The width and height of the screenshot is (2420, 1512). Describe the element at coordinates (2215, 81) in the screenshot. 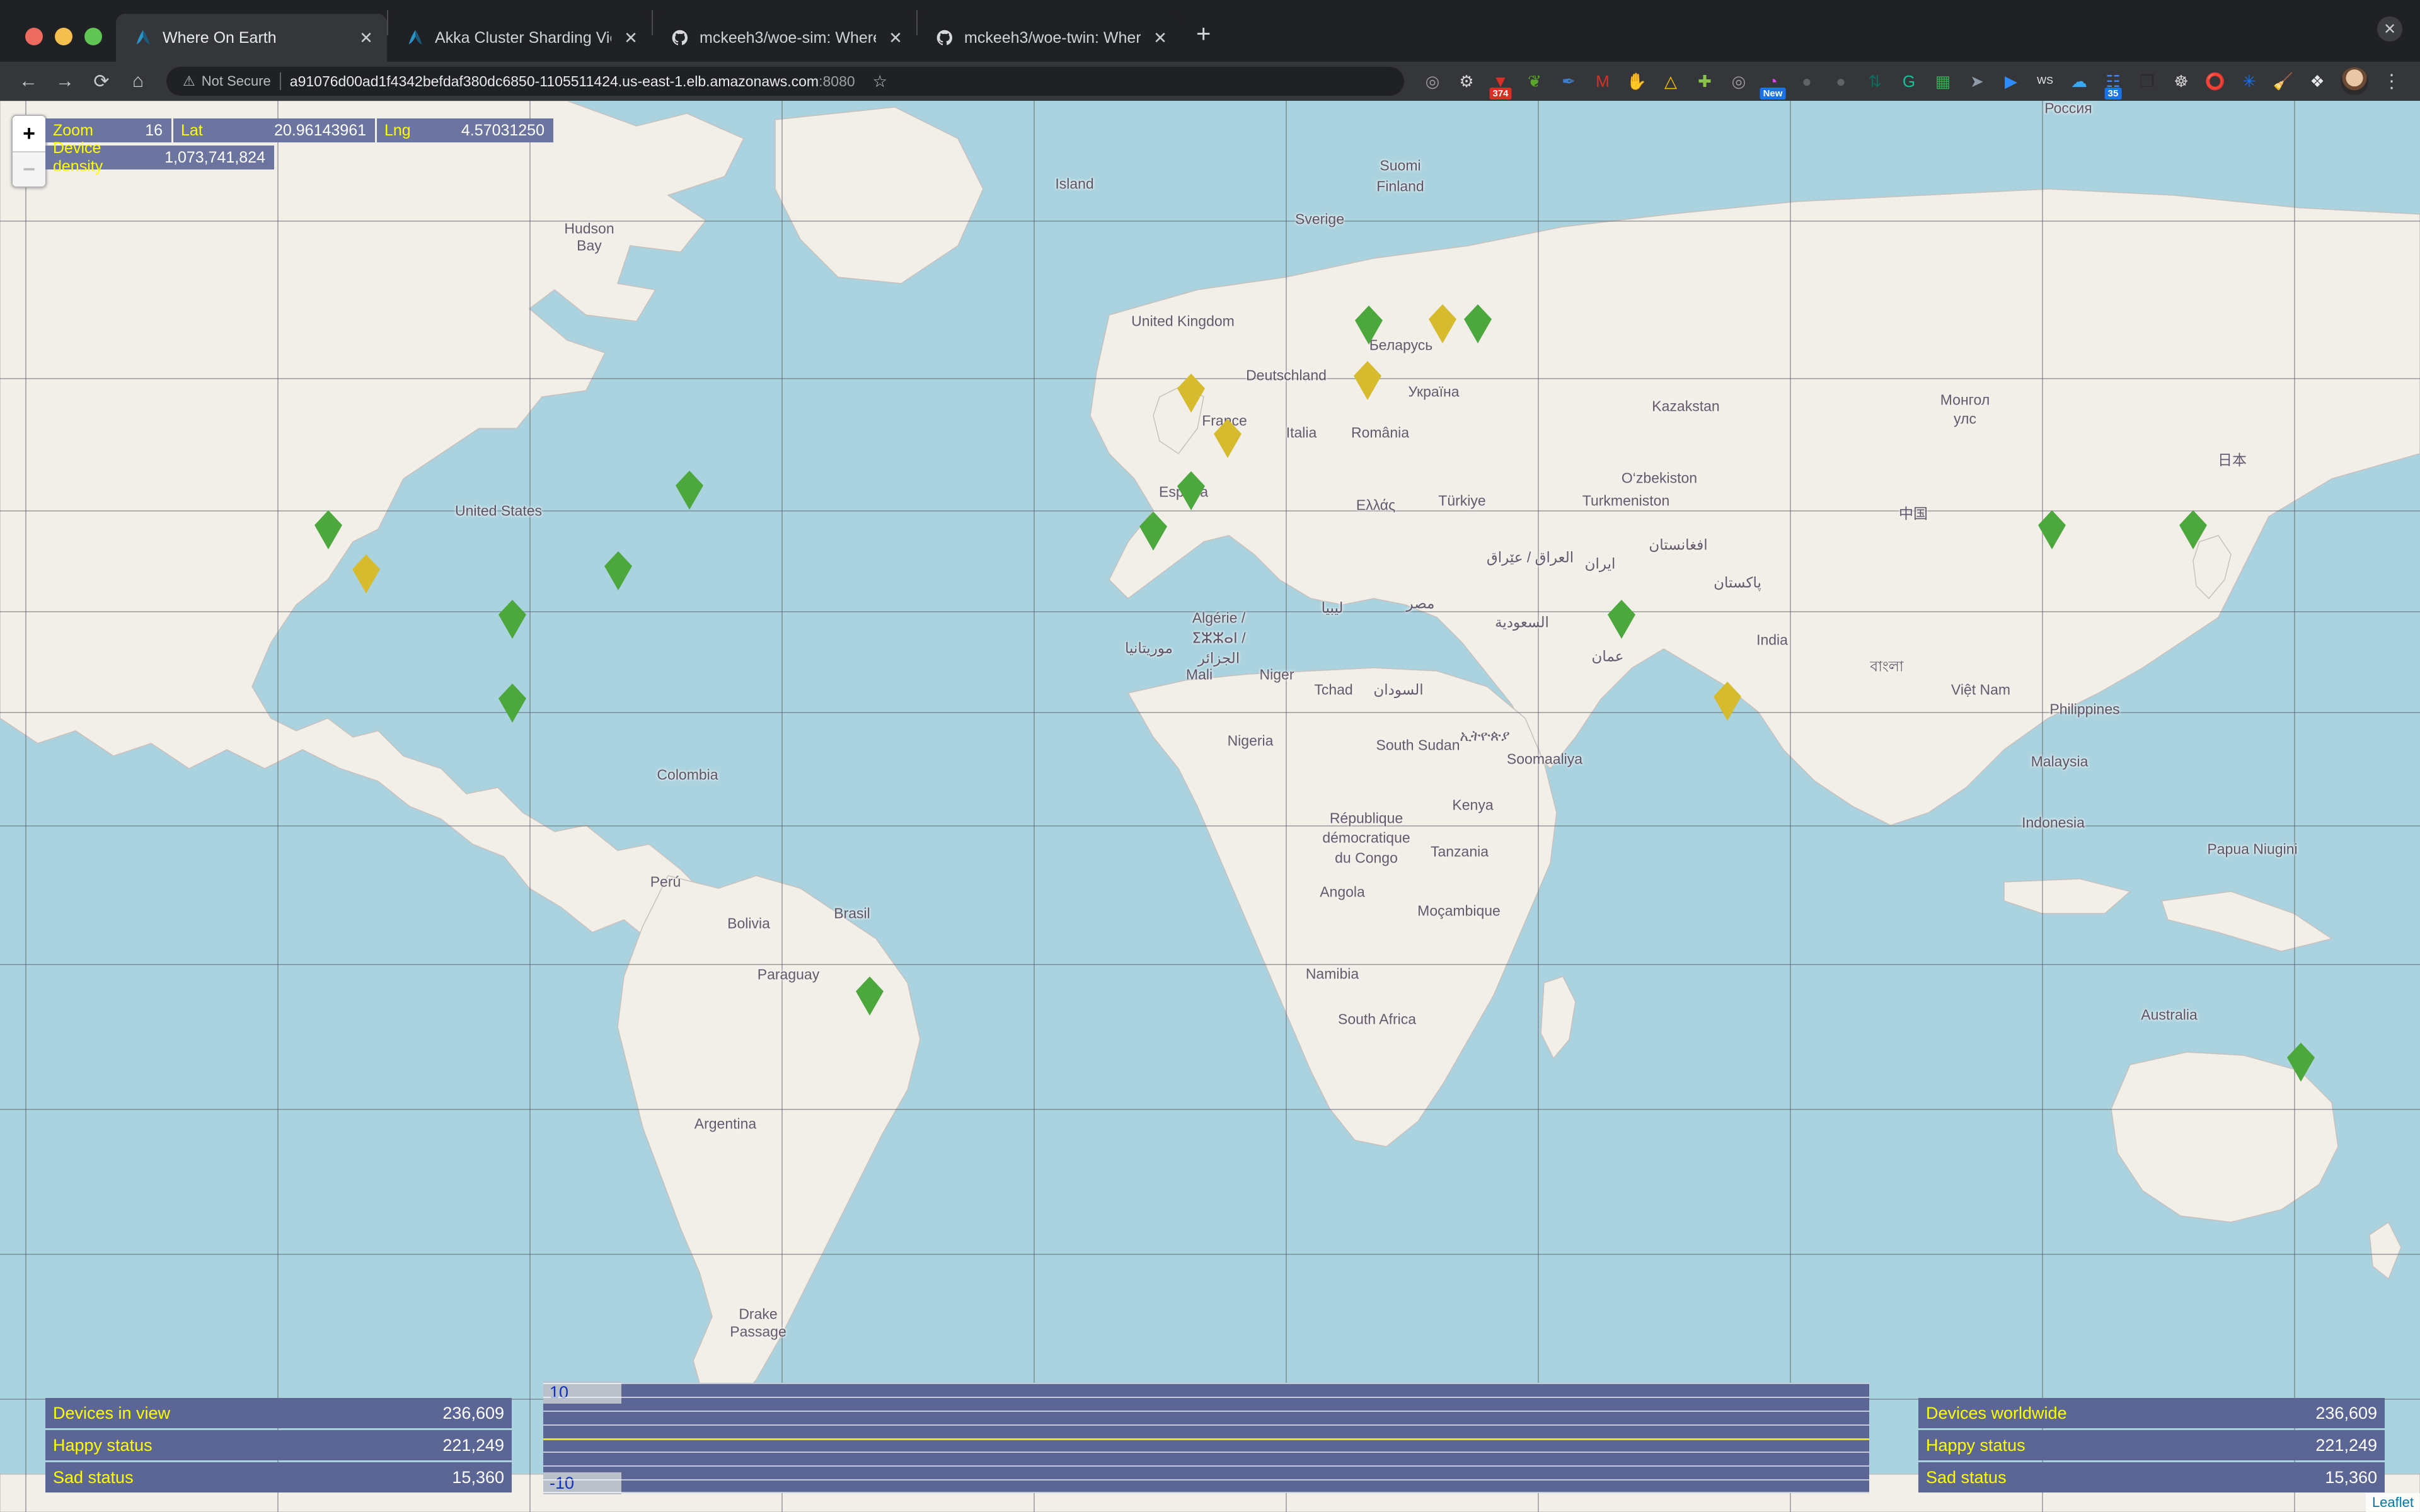

I see `color-circles-extension: ⭕` at that location.